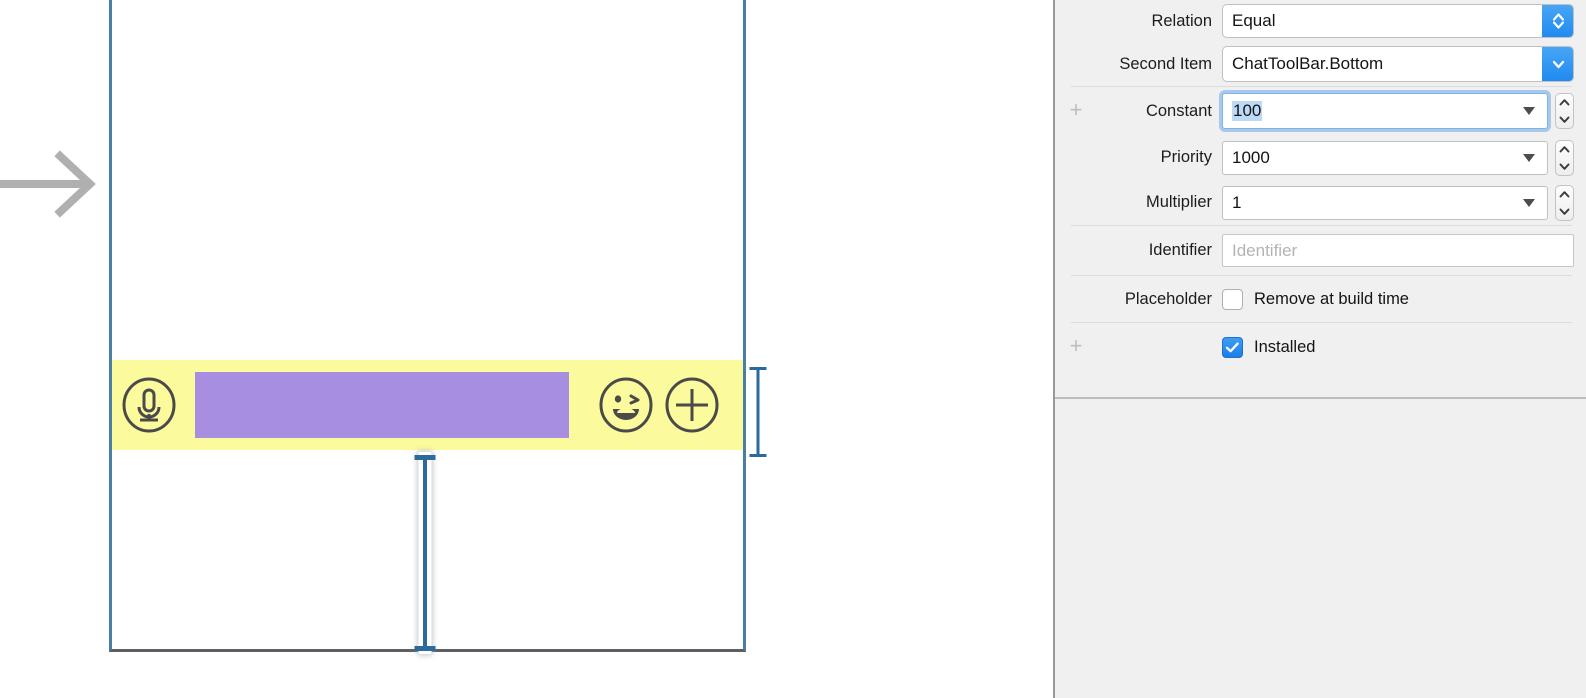  I want to click on priority-combo-field: 1000, so click(1385, 157).